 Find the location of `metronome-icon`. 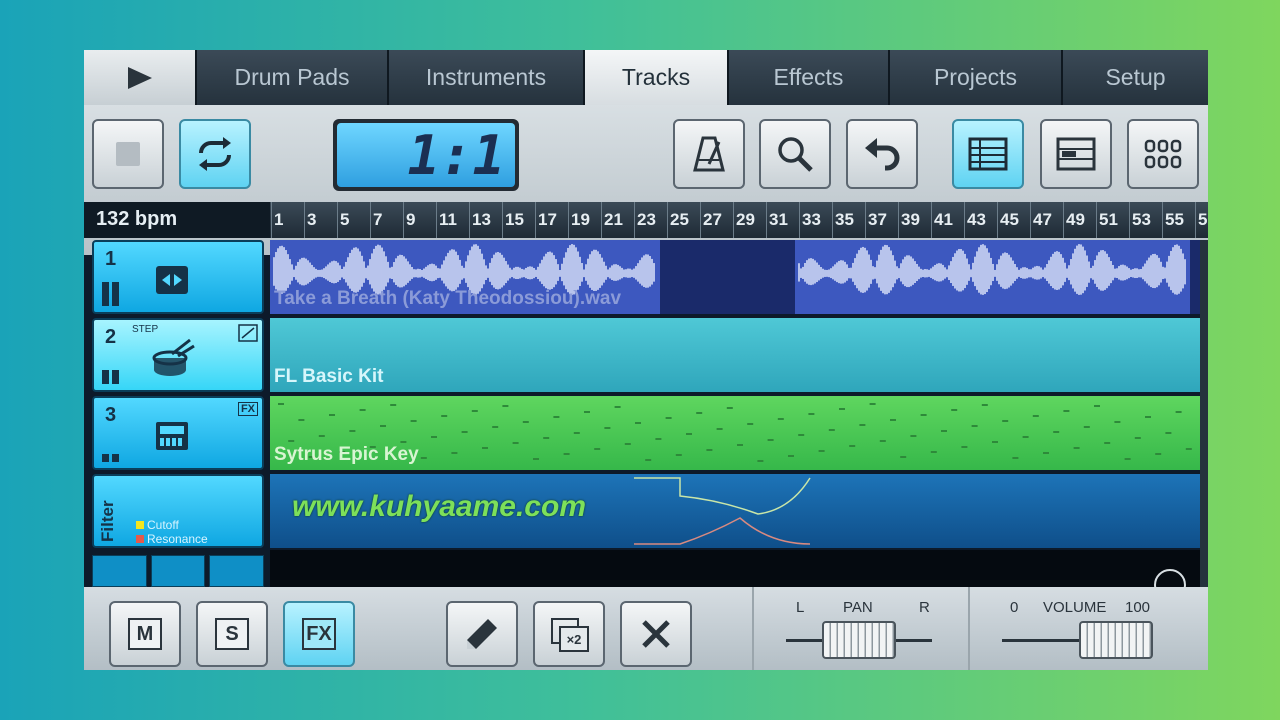

metronome-icon is located at coordinates (709, 154).